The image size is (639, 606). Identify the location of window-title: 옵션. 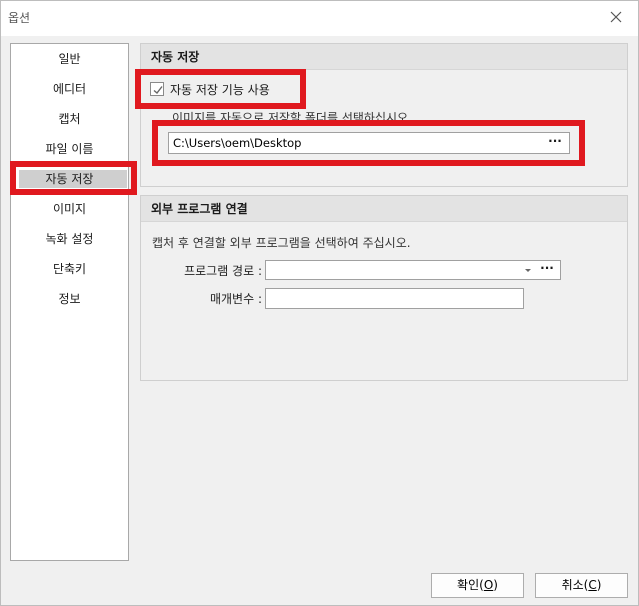
(19, 18).